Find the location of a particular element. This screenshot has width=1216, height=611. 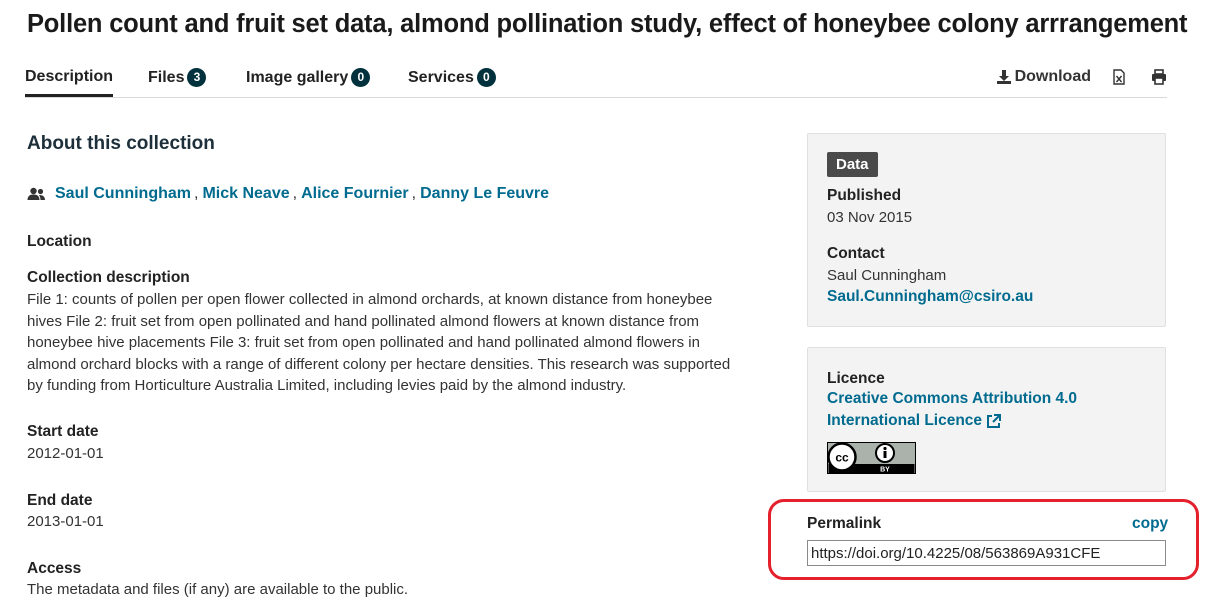

download-button: Download is located at coordinates (1043, 77).